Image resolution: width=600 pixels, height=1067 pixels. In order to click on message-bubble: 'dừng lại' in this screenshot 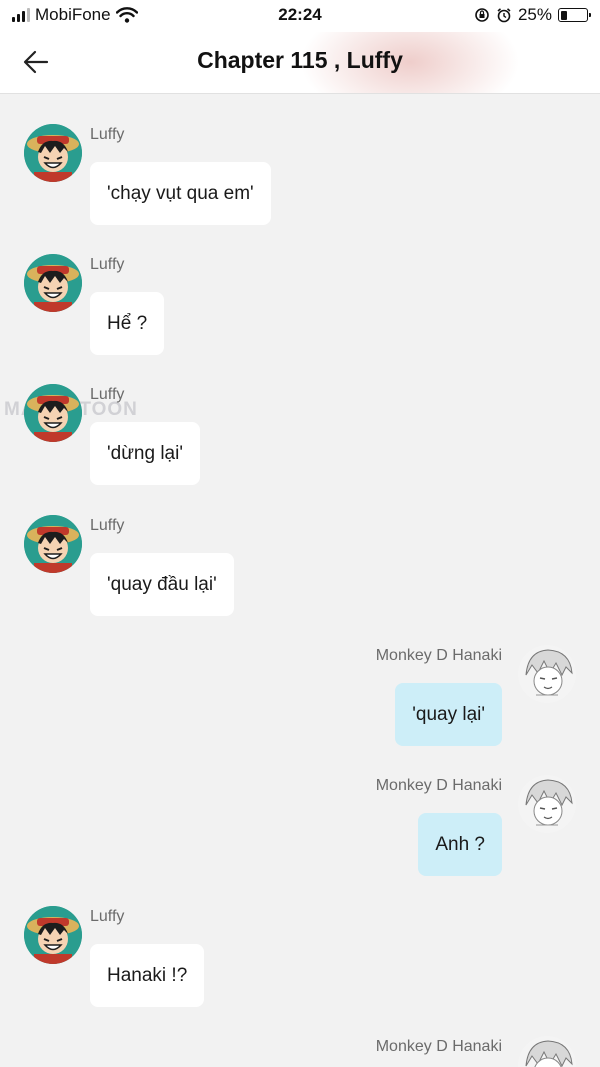, I will do `click(145, 453)`.